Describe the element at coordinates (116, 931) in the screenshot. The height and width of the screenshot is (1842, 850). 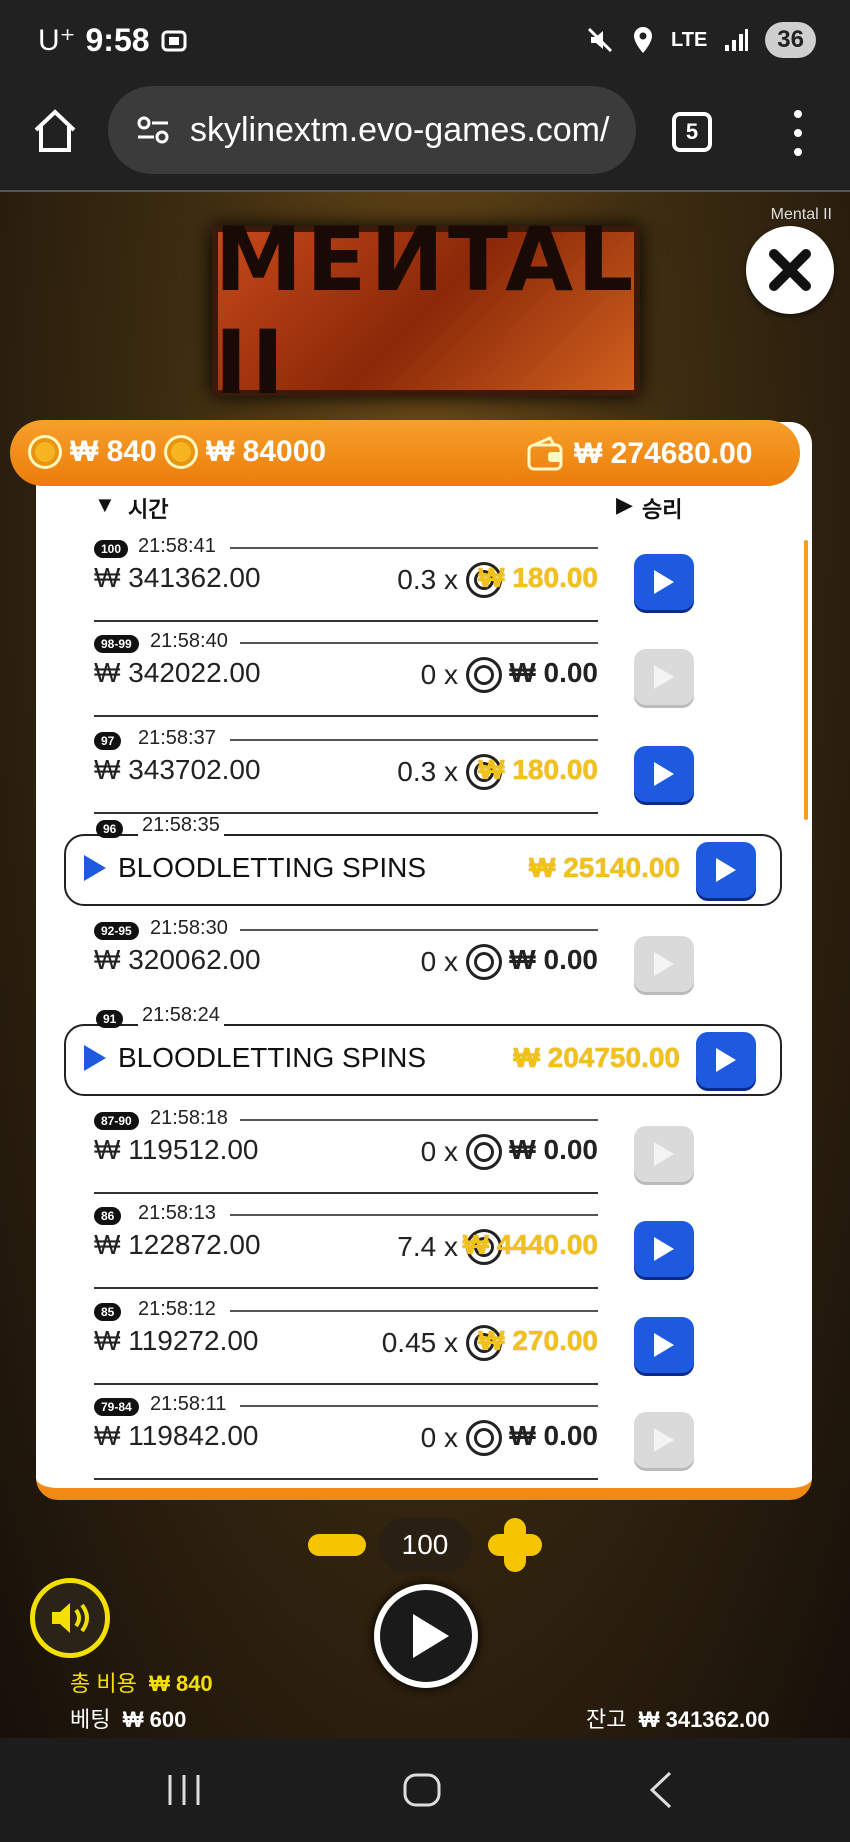
I see `round-tag: 92-95` at that location.